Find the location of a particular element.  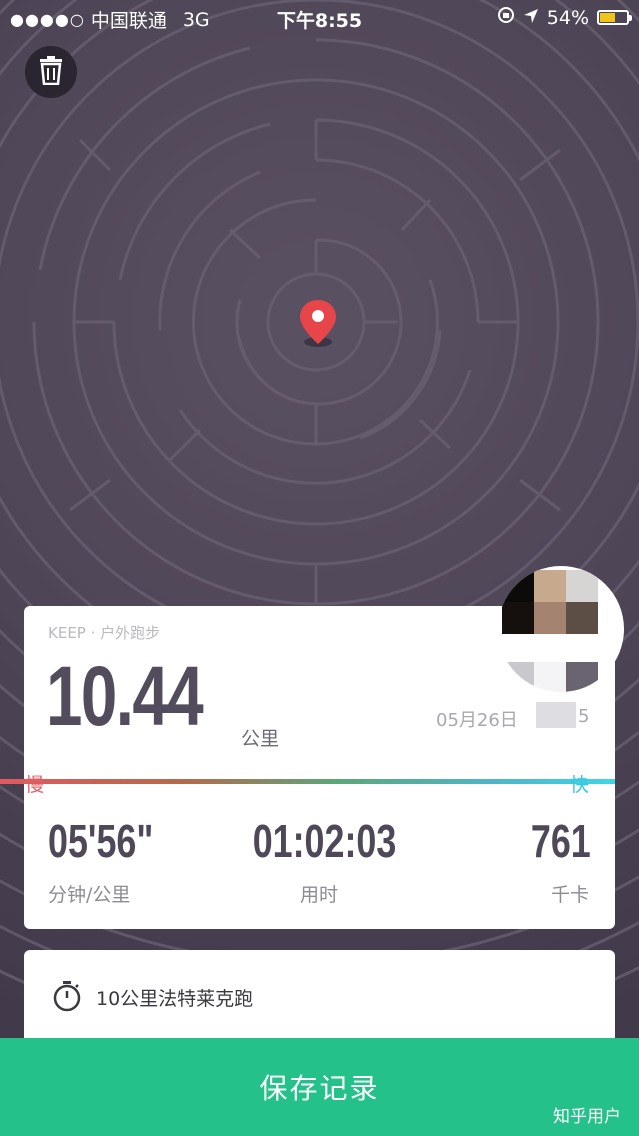

battery-fill is located at coordinates (608, 17).